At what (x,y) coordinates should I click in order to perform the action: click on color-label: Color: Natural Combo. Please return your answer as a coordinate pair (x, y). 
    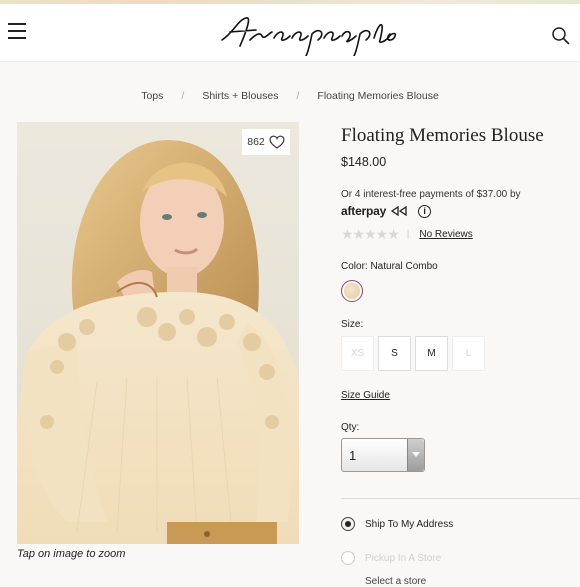
    Looking at the image, I should click on (389, 266).